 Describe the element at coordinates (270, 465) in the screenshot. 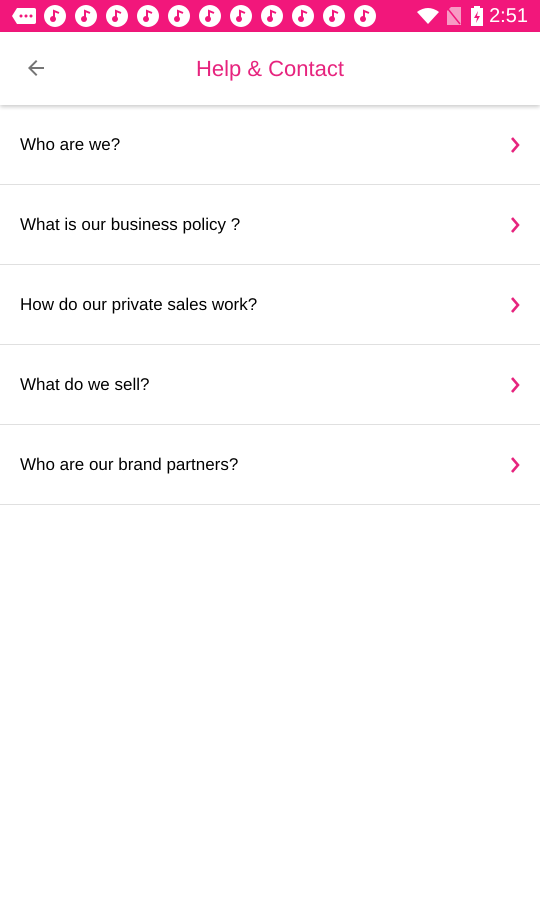

I see `list-item: Who are our brand partners?` at that location.